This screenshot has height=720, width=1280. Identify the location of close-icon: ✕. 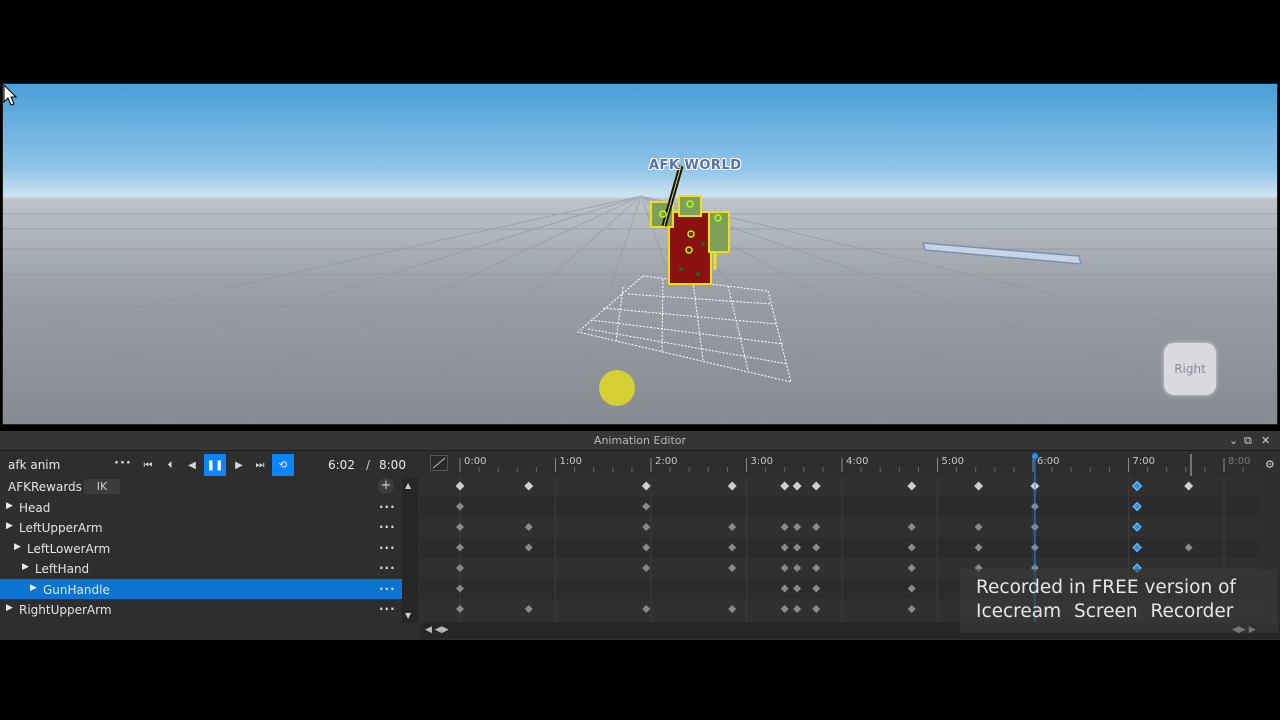
(1265, 440).